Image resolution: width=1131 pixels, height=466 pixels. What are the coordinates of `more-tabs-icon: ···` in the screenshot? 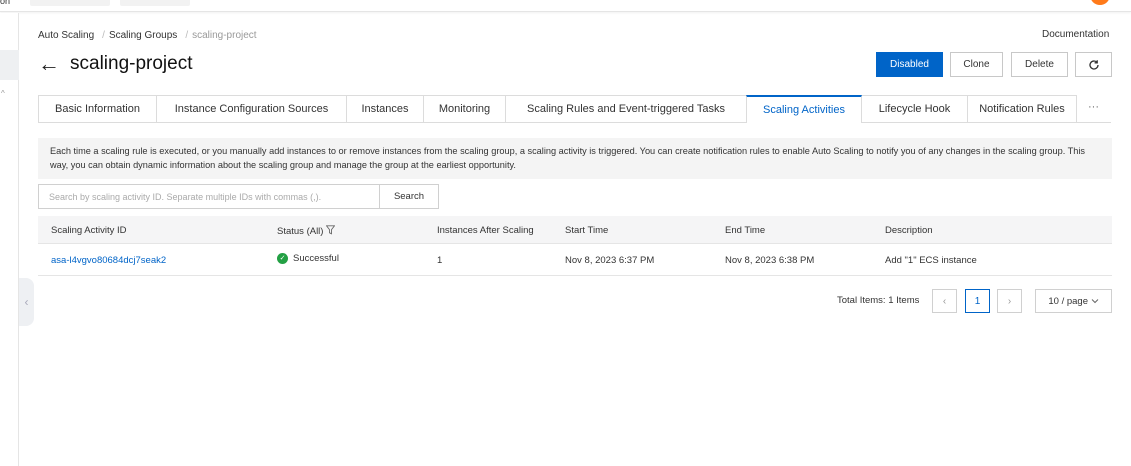 It's located at (1093, 107).